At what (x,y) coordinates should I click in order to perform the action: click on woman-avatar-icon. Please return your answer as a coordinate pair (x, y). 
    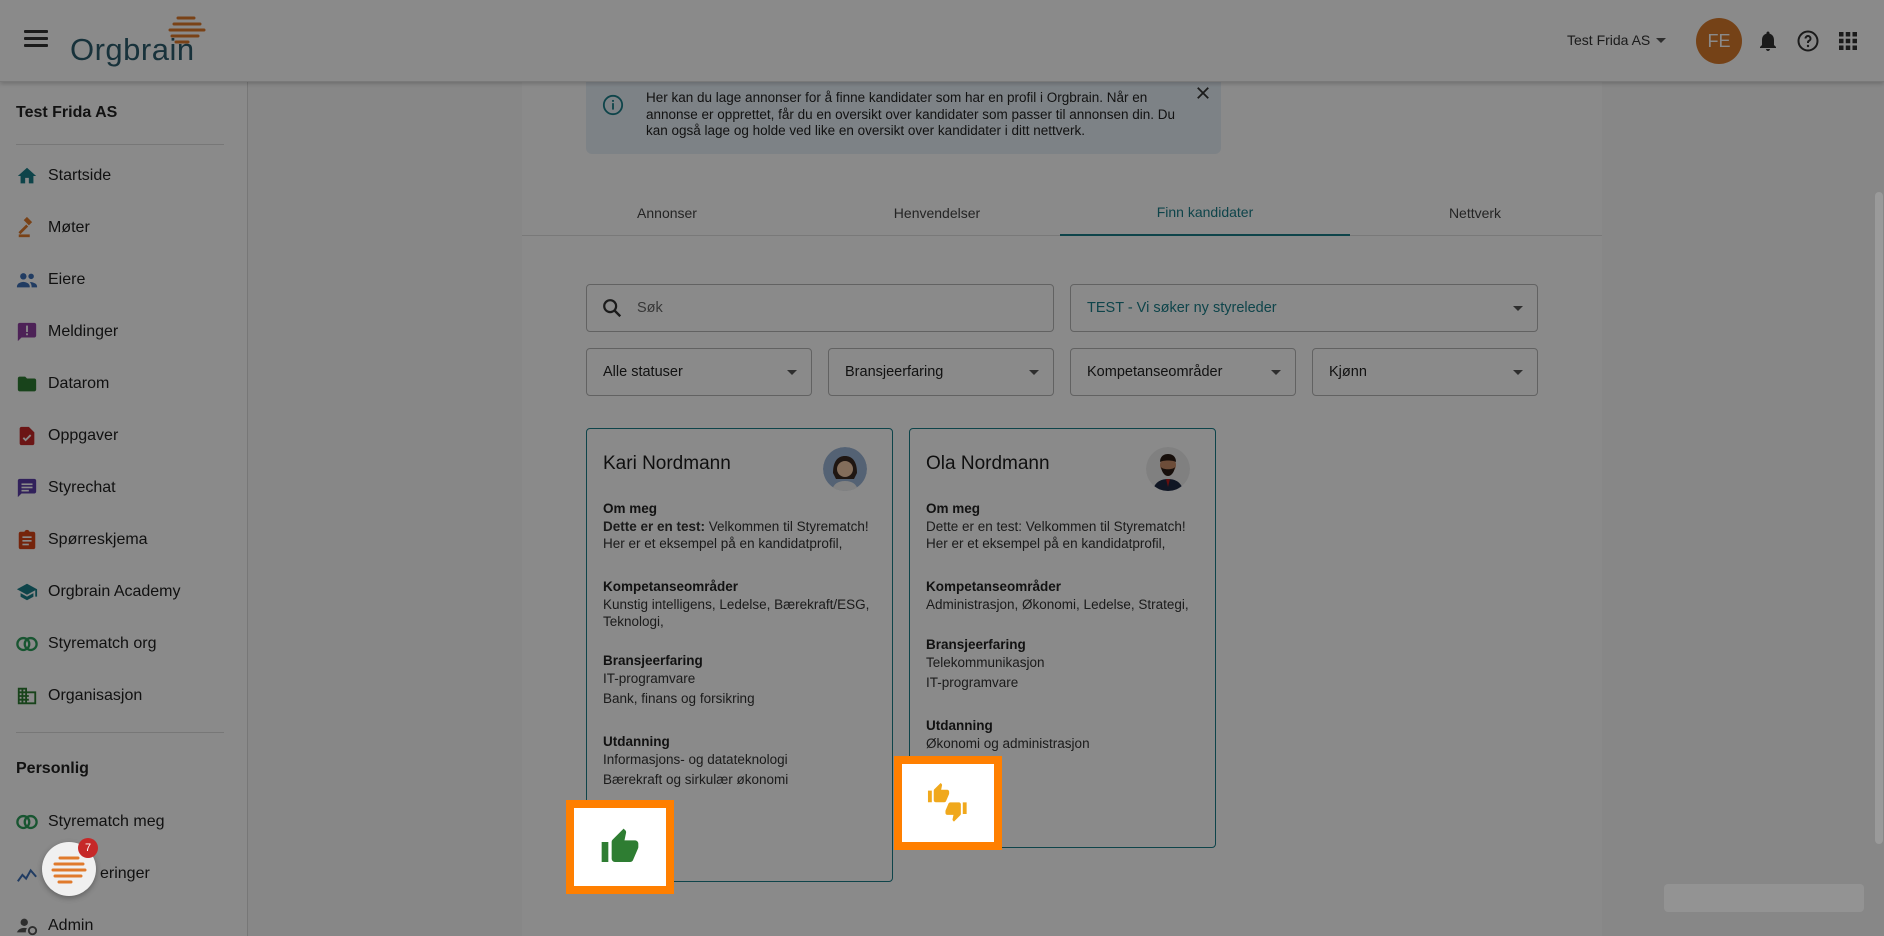
    Looking at the image, I should click on (845, 469).